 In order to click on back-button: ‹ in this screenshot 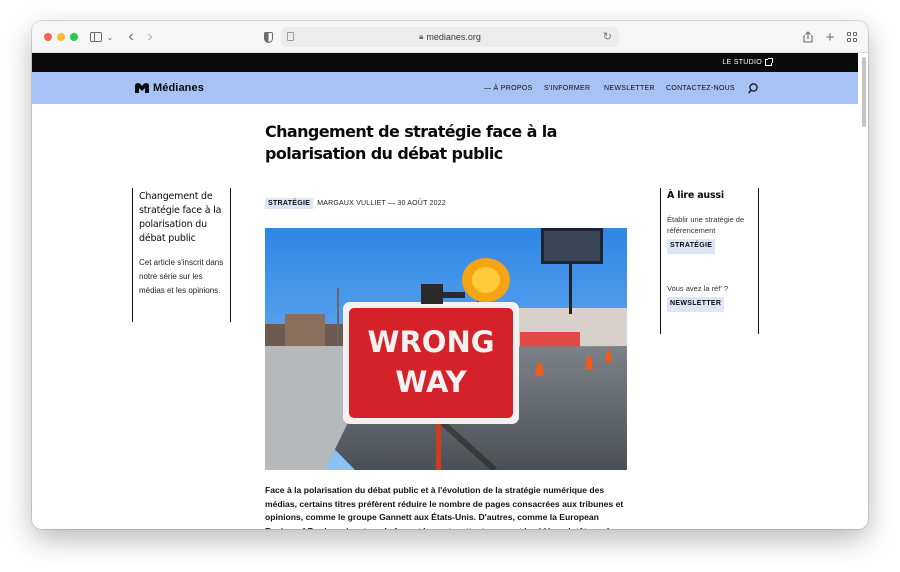, I will do `click(131, 36)`.